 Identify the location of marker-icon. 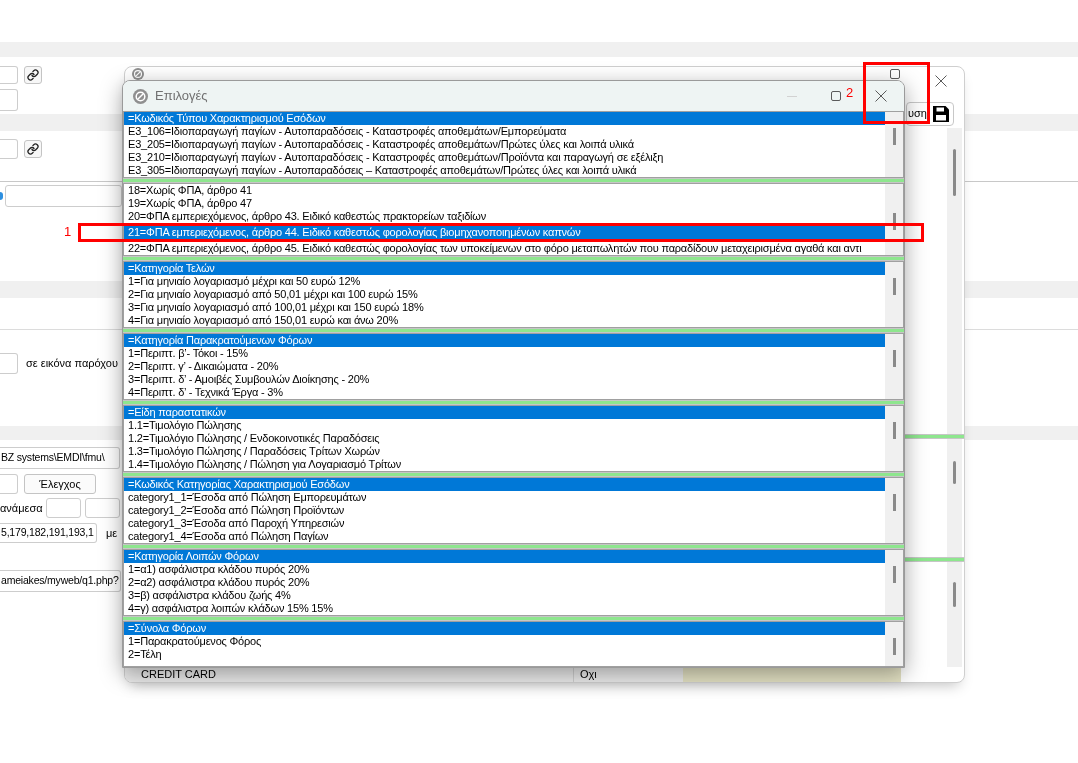
(1, 196).